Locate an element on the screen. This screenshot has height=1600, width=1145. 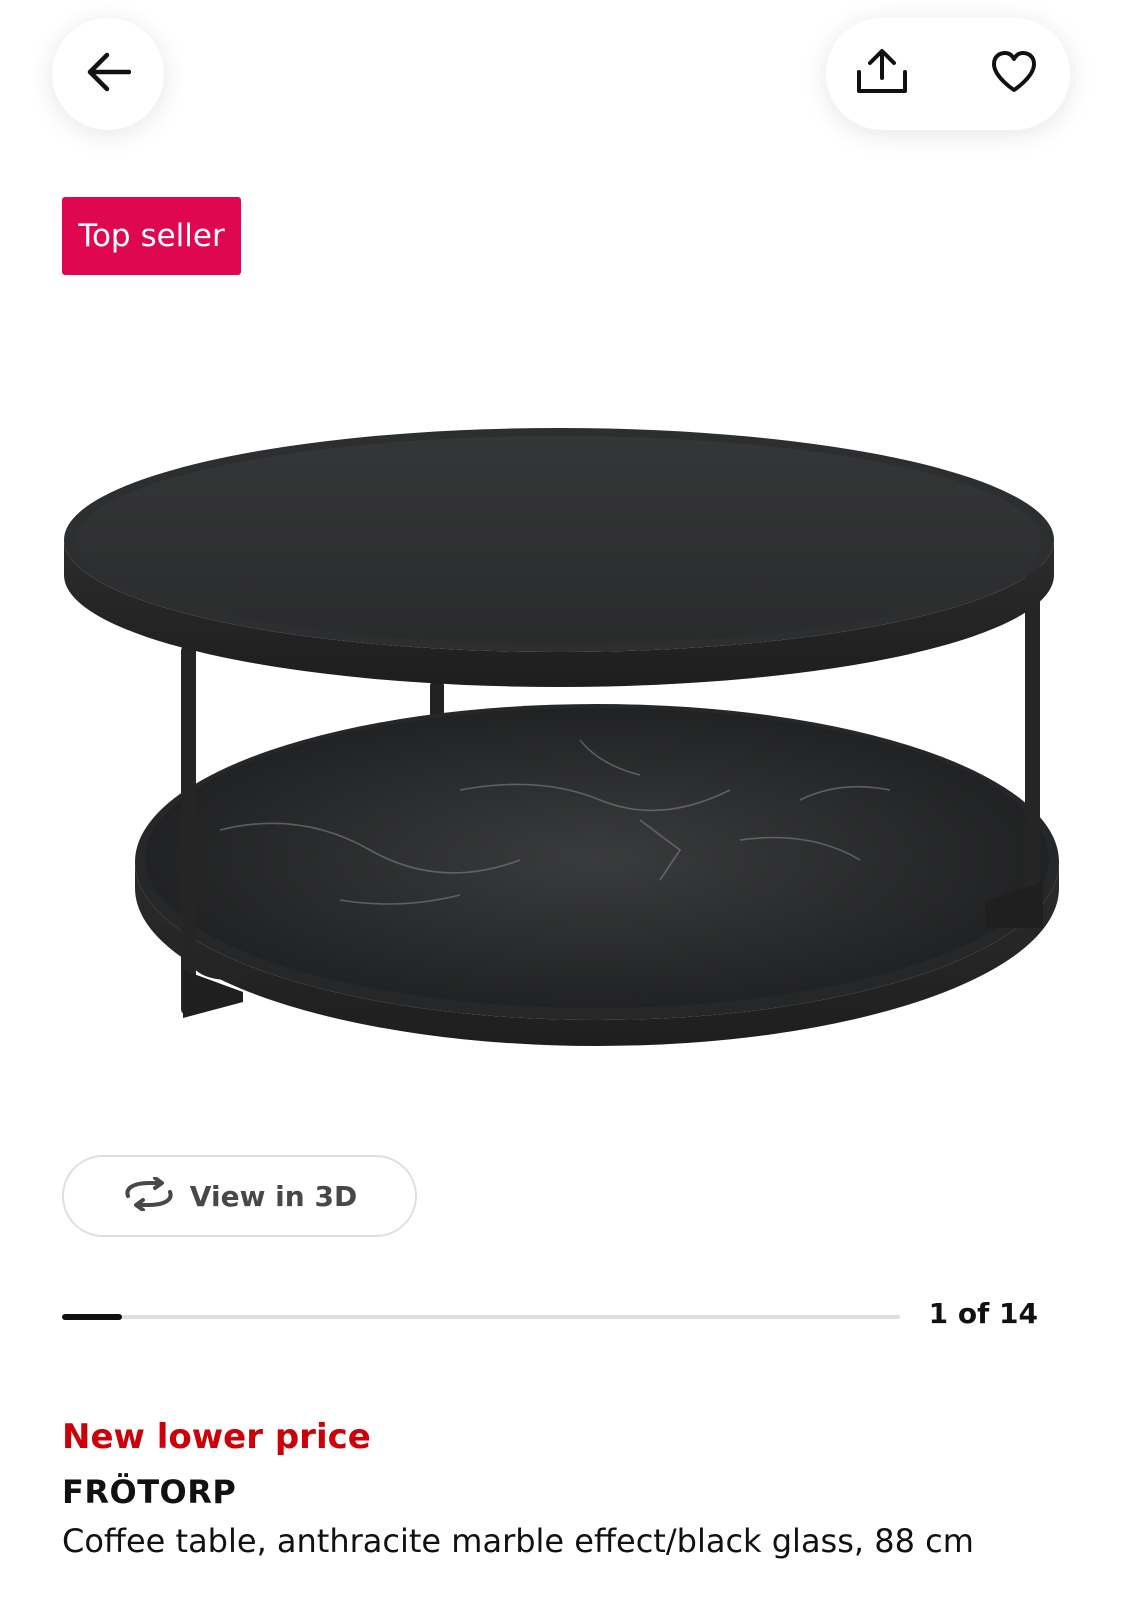
view-in-3d-label: View in 3D is located at coordinates (273, 1196).